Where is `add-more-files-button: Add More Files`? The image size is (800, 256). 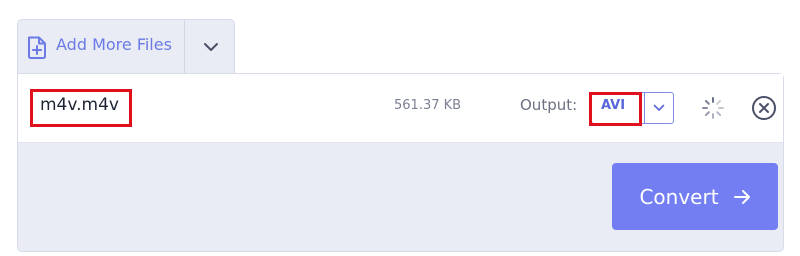
add-more-files-button: Add More Files is located at coordinates (101, 47).